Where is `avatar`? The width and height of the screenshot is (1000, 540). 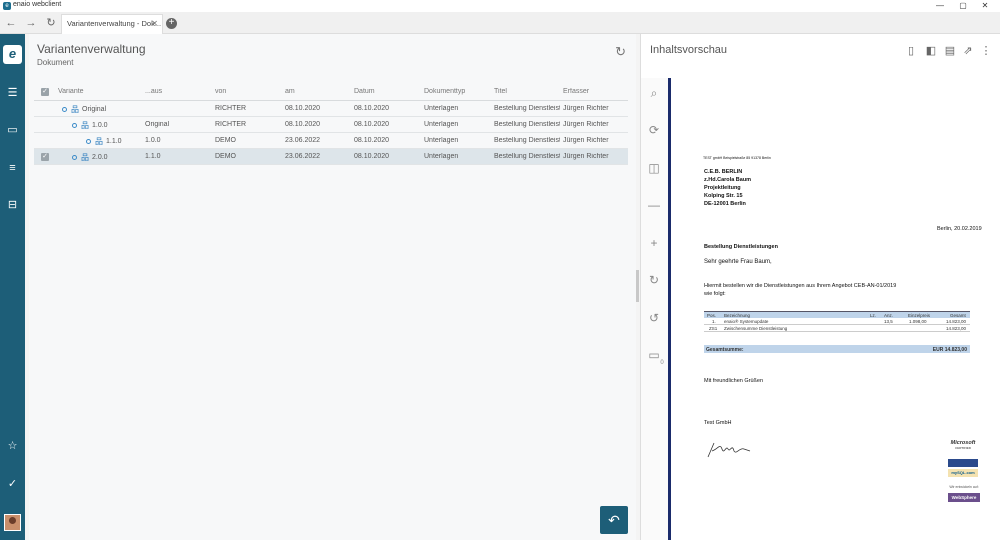
avatar is located at coordinates (12, 522).